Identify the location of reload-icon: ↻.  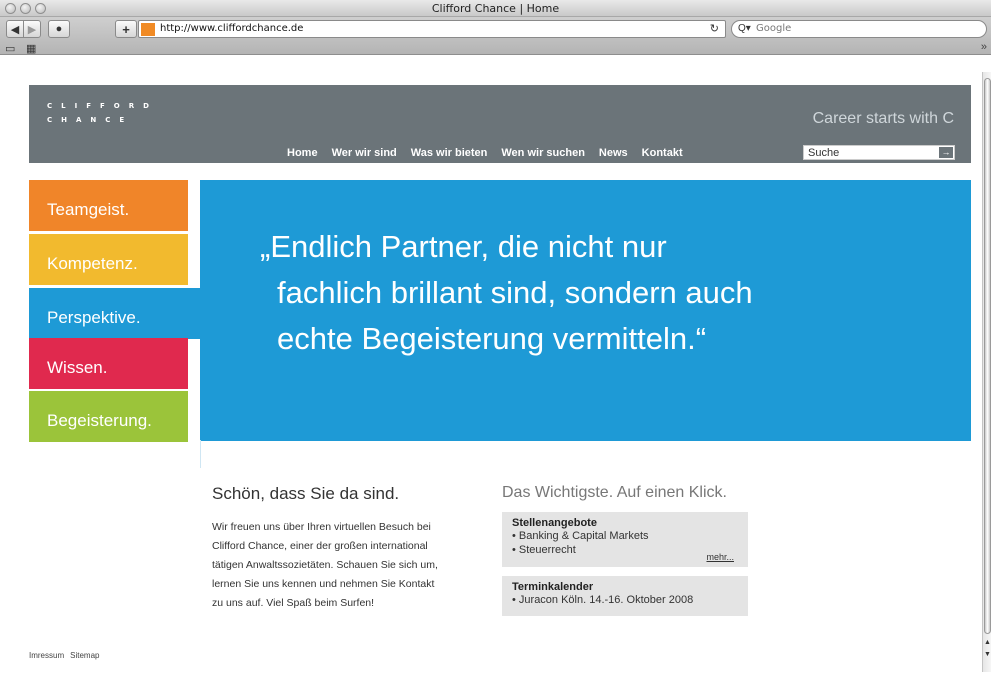
(714, 28).